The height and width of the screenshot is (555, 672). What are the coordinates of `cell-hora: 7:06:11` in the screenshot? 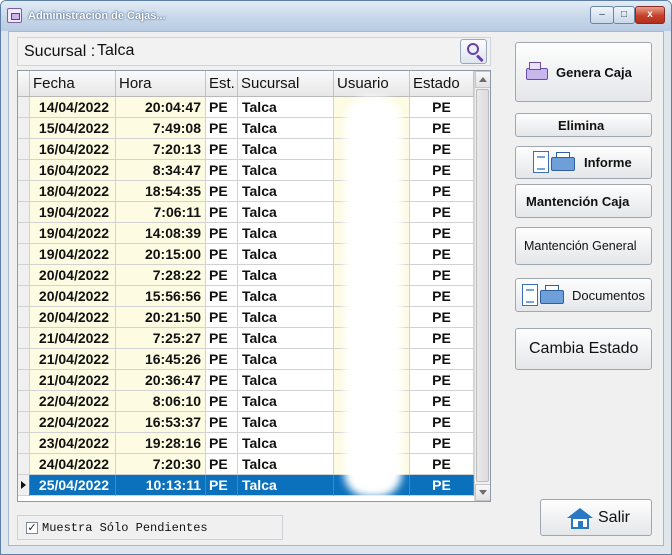 It's located at (161, 212).